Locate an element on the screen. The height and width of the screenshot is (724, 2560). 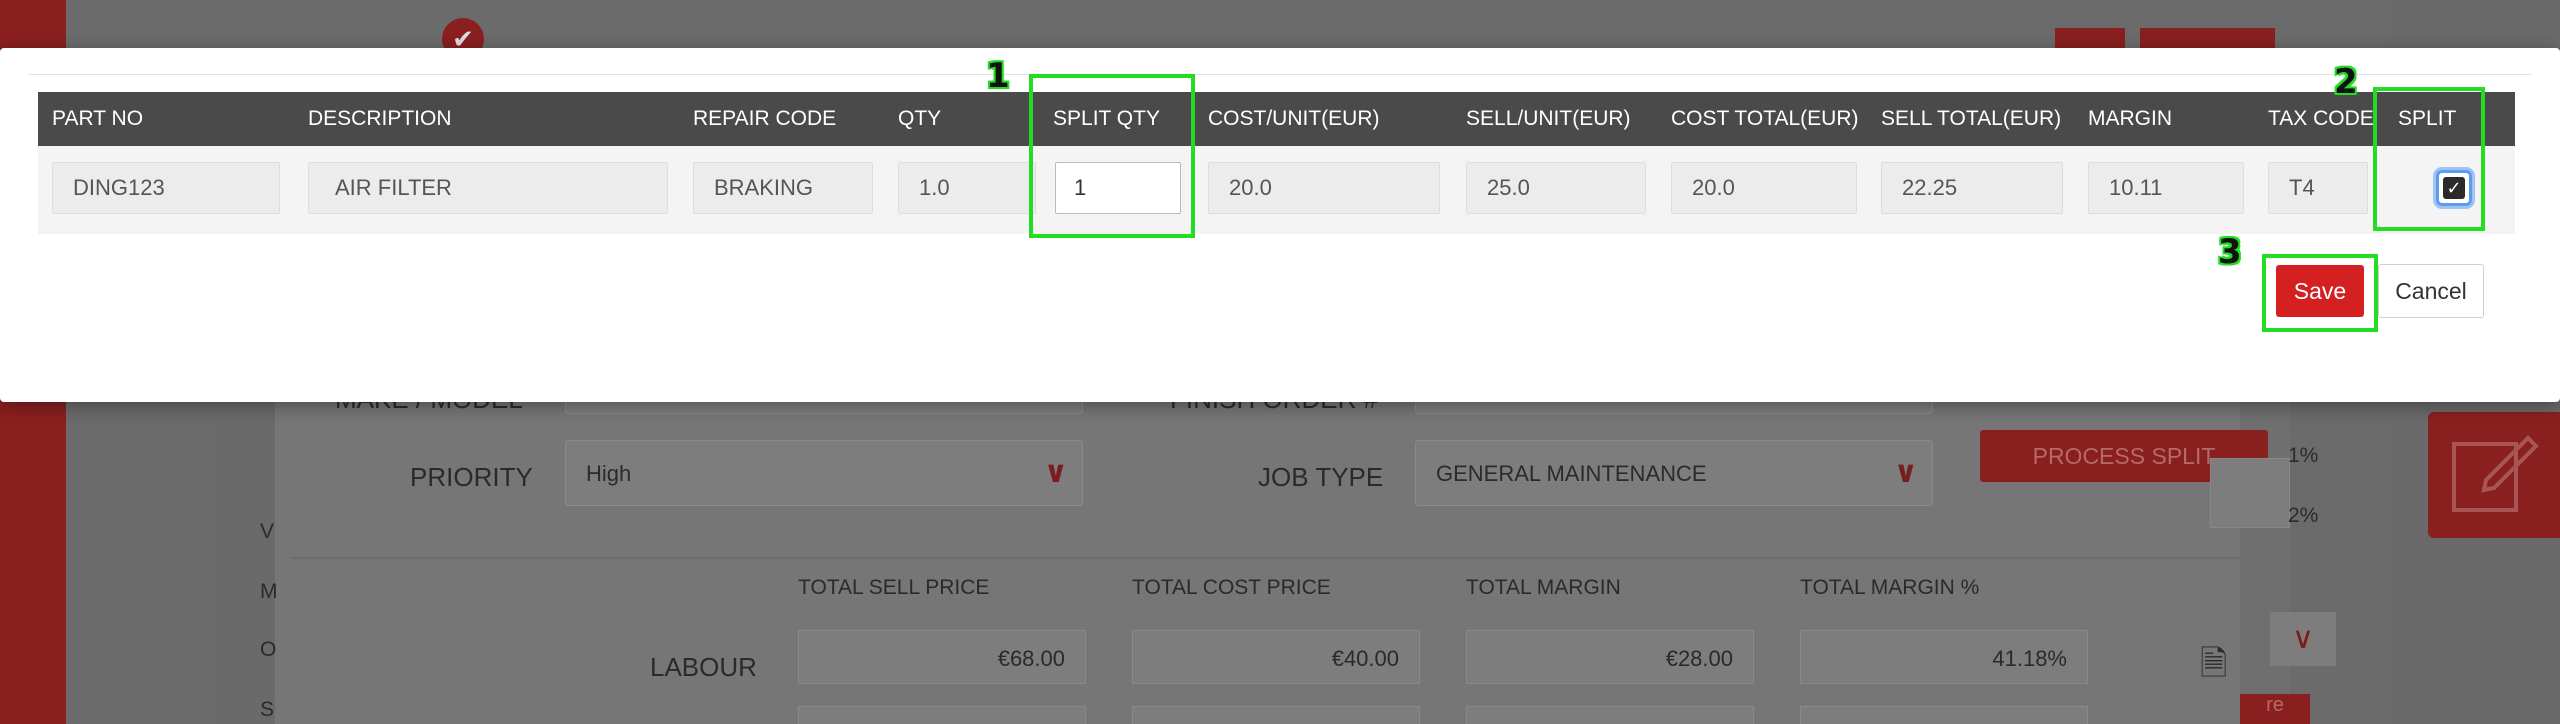
col-part-no: PART NO is located at coordinates (98, 118).